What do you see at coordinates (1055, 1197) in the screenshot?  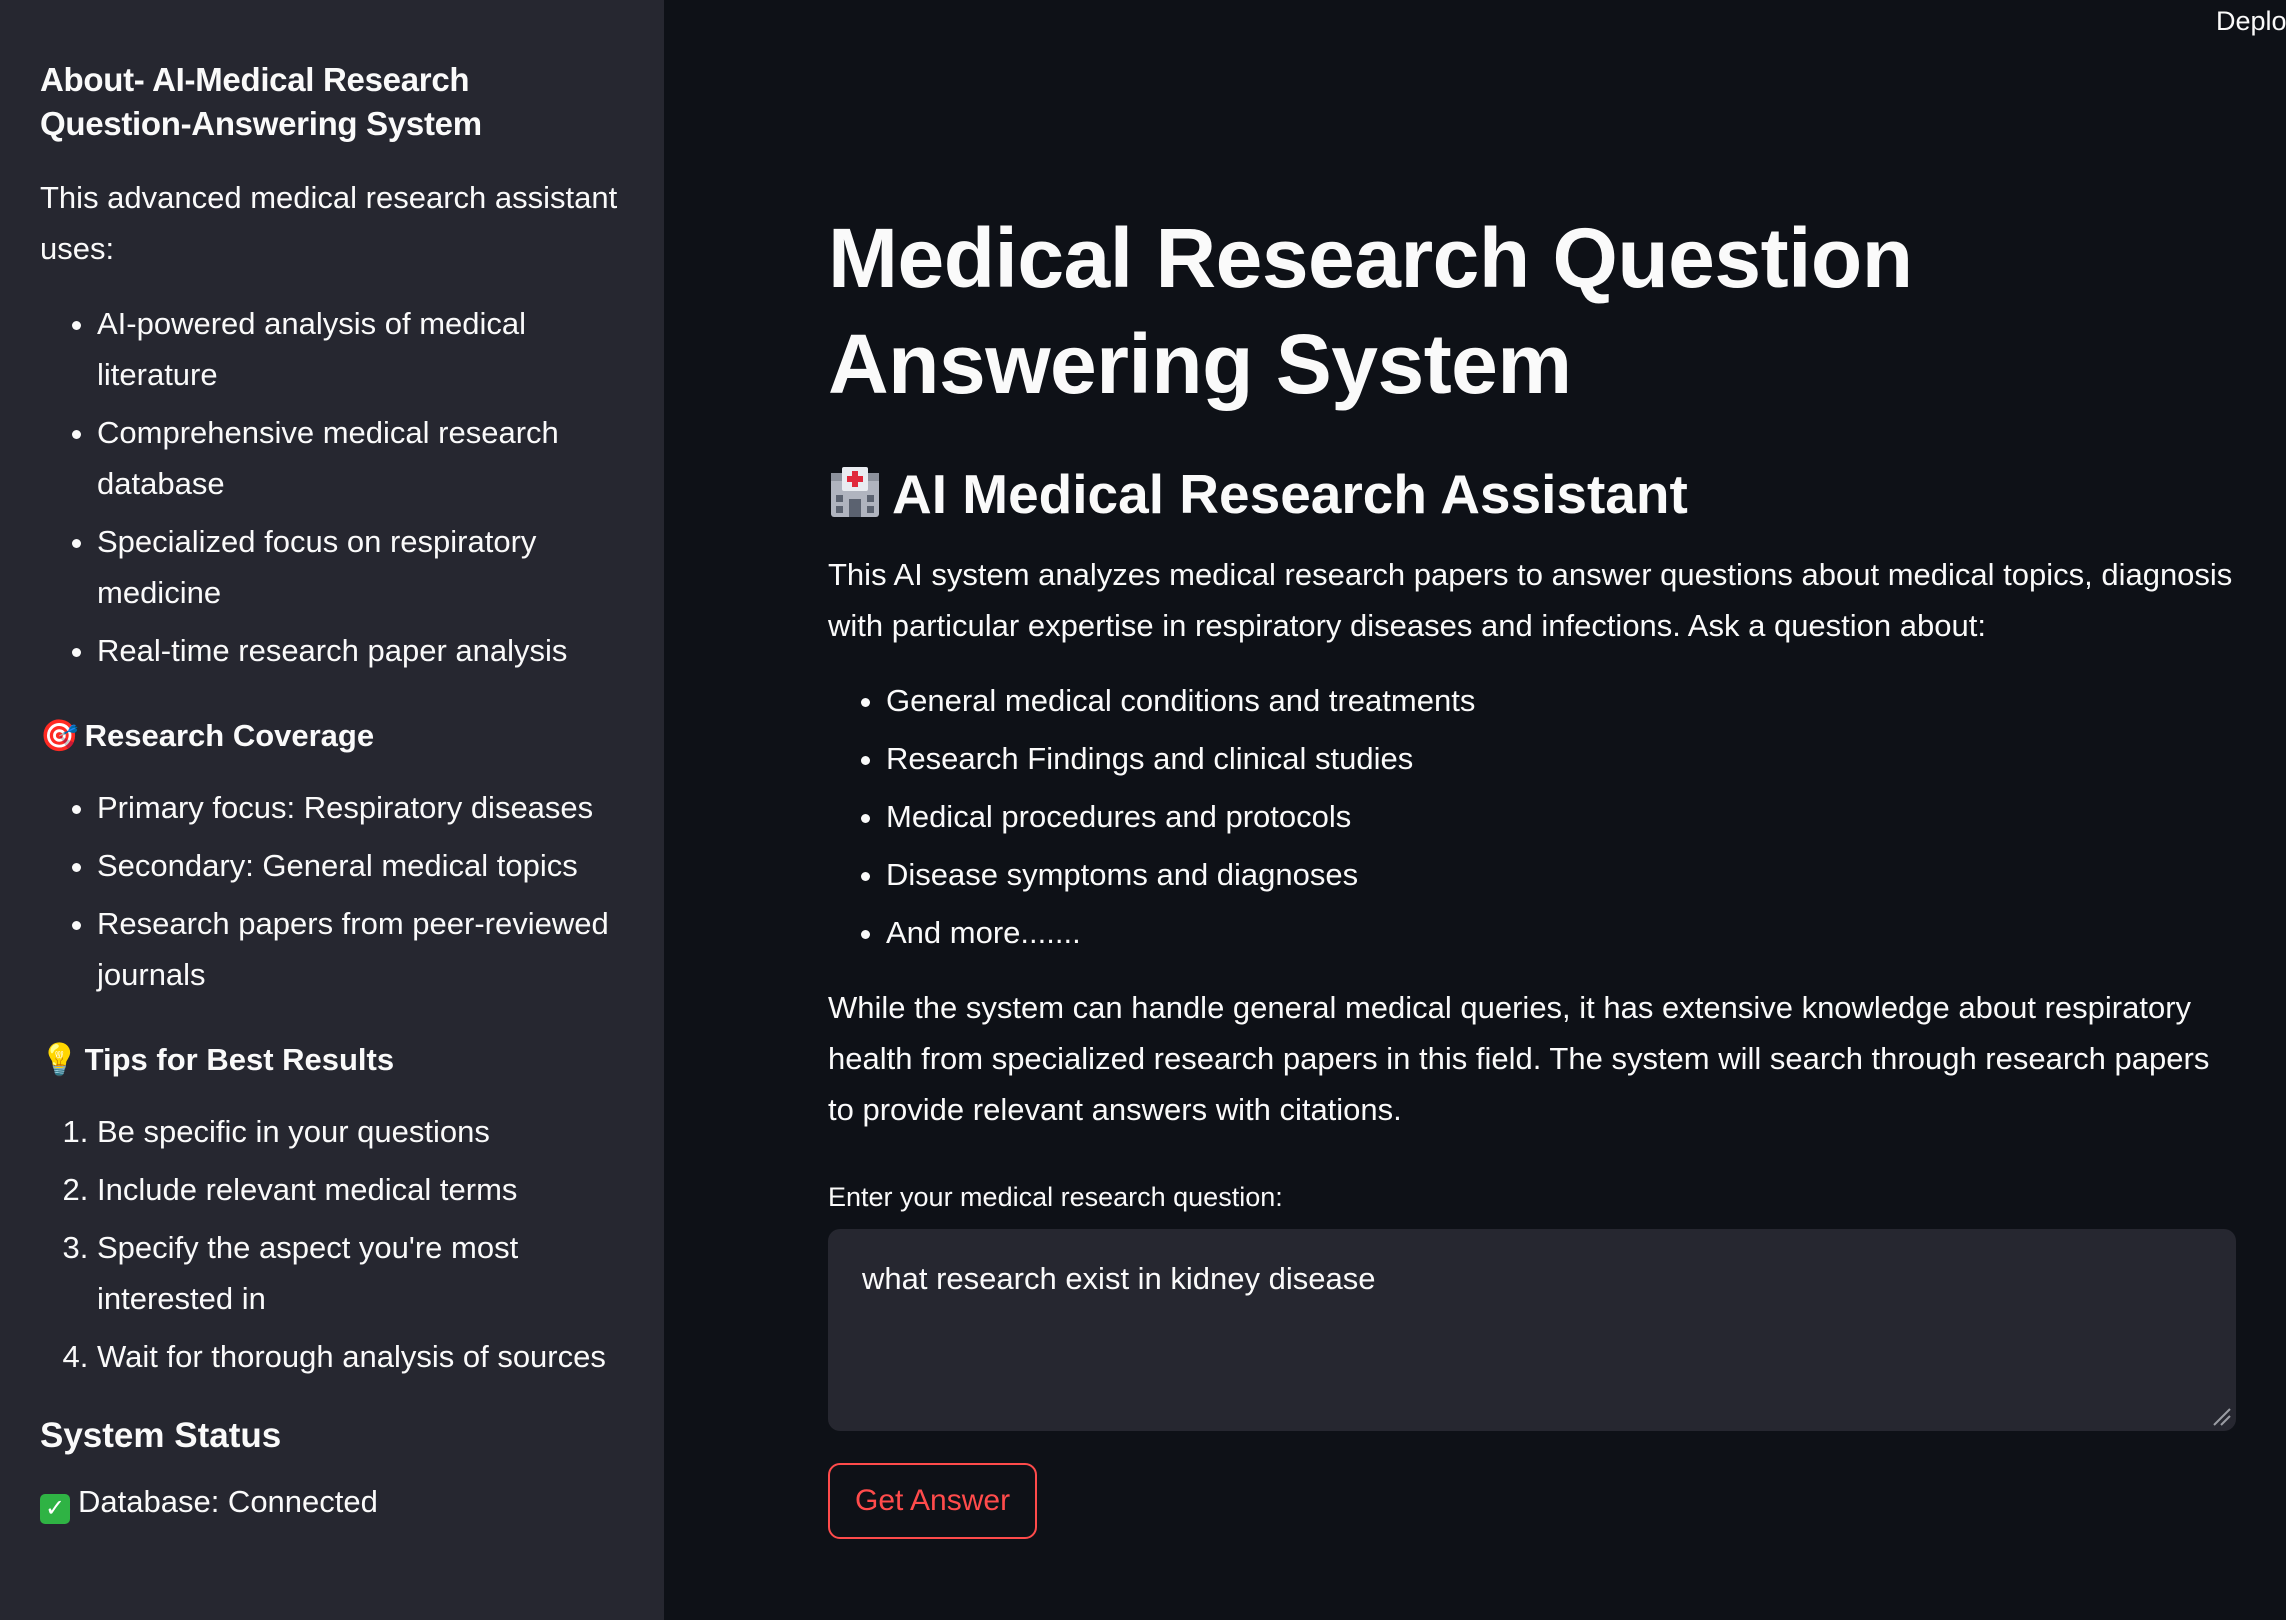 I see `question-label: Enter your medical research question:` at bounding box center [1055, 1197].